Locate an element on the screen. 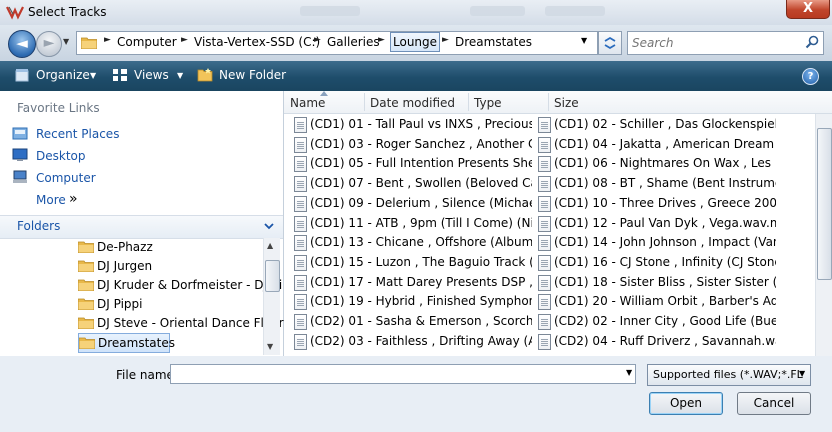  folders-header: Folders is located at coordinates (141, 227).